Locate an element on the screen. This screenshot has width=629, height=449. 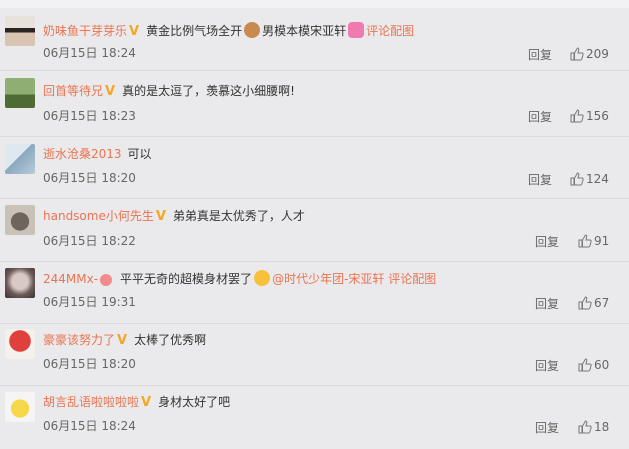
like-button: 18 is located at coordinates (593, 427).